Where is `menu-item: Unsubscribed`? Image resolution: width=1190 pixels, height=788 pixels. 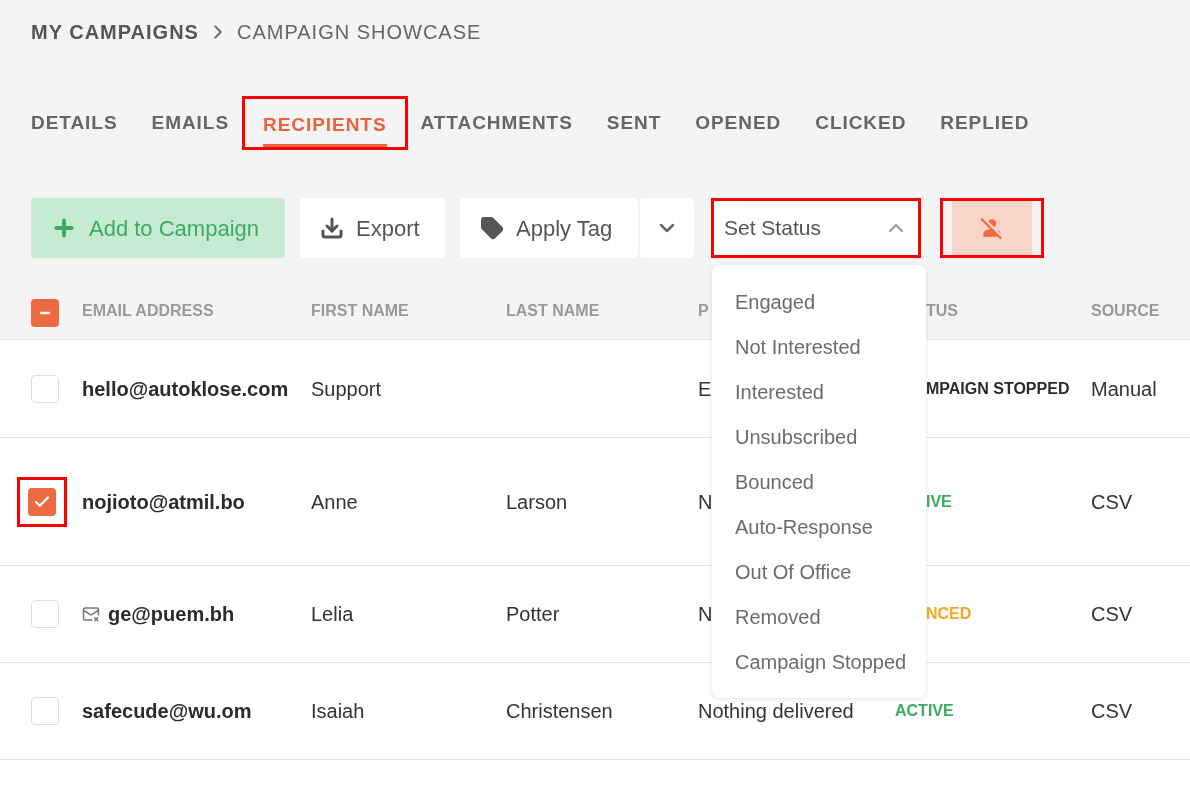 menu-item: Unsubscribed is located at coordinates (819, 436).